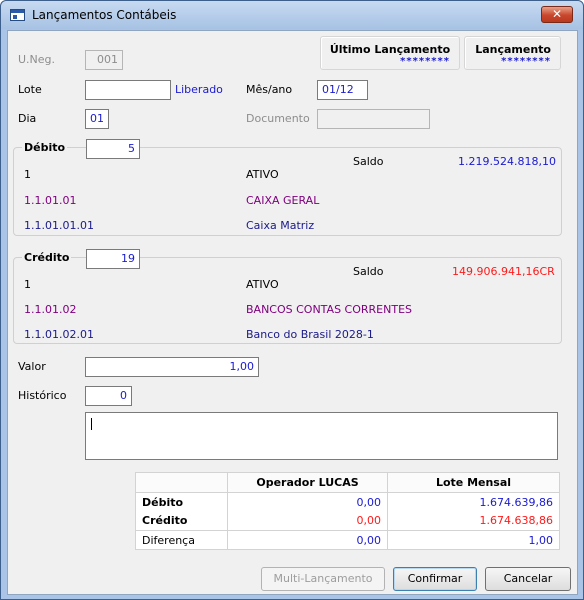 The width and height of the screenshot is (584, 600). Describe the element at coordinates (262, 284) in the screenshot. I see `credito-row-1-name: ATIVO` at that location.